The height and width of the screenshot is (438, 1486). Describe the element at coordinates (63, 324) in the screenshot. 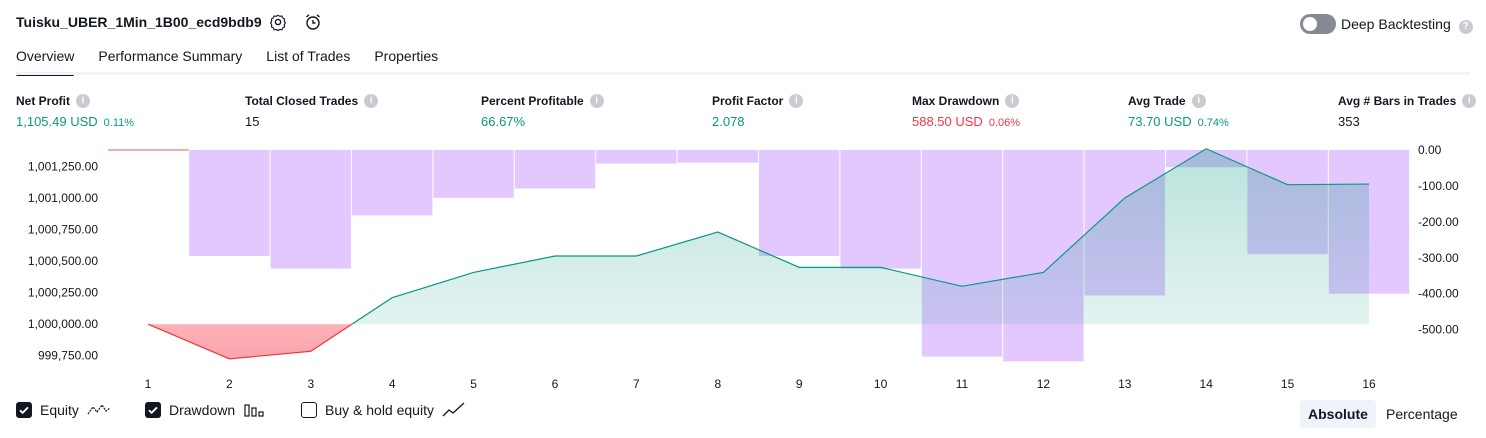

I see `left-axis-tick: 1,000,000.00` at that location.